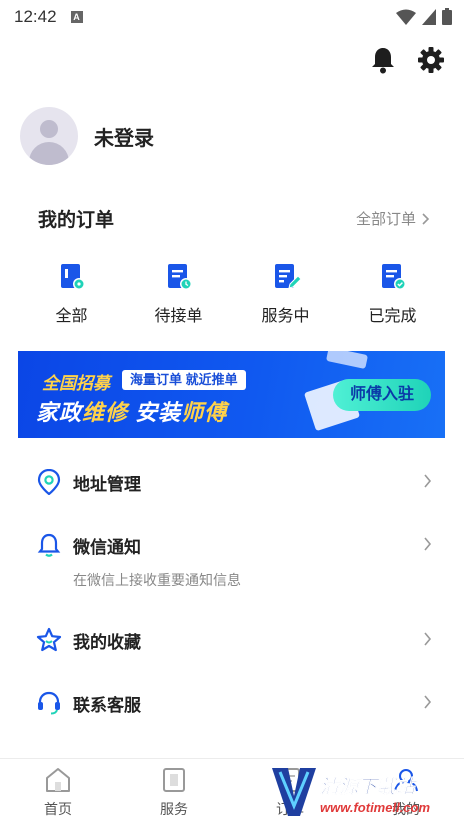 This screenshot has height=824, width=464. I want to click on menu-address: 地址管理, so click(234, 482).